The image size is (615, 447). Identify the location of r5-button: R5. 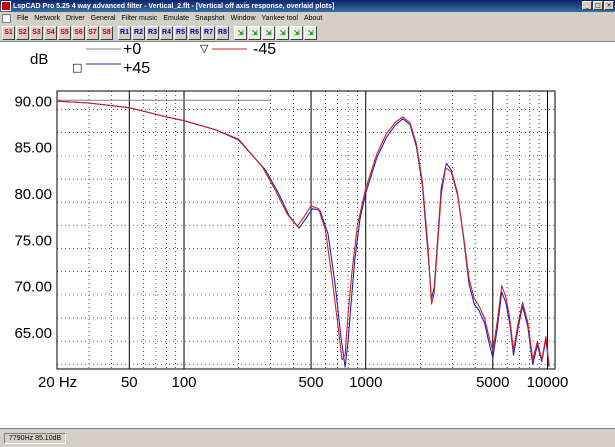
(180, 32).